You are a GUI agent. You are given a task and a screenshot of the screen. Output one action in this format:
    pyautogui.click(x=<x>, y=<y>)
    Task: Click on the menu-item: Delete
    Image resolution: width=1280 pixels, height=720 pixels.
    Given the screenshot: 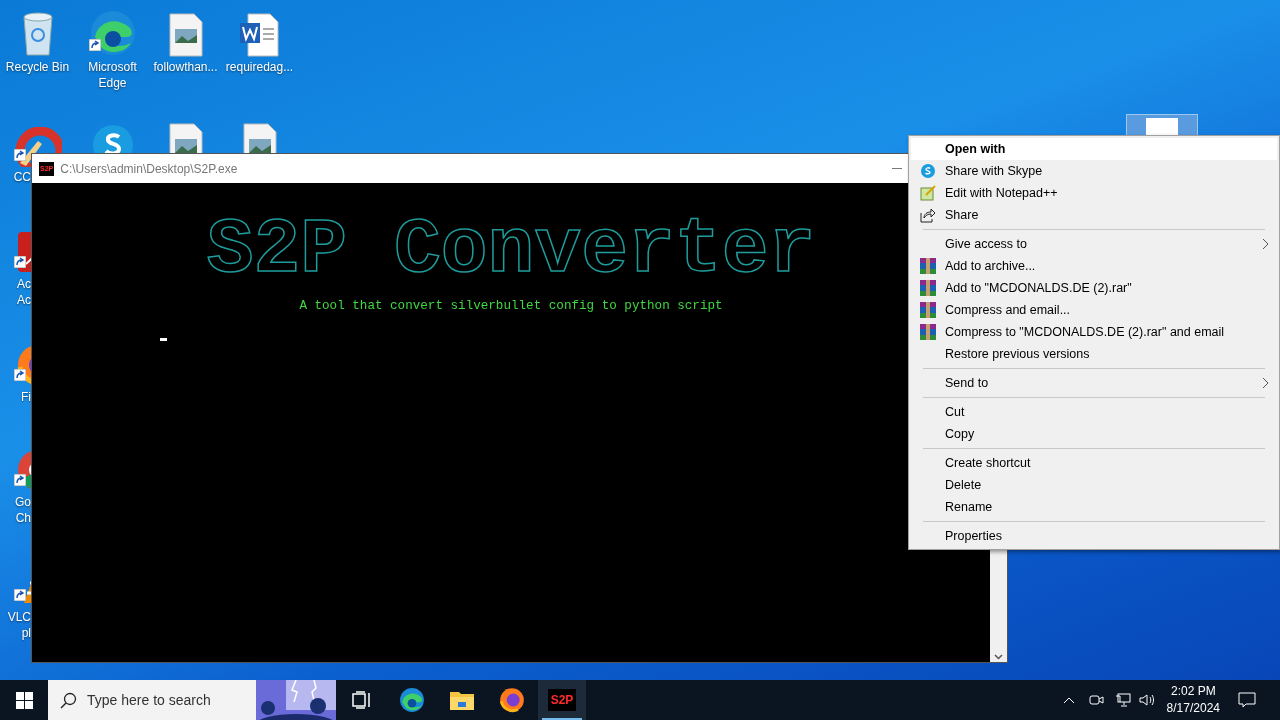 What is the action you would take?
    pyautogui.click(x=1094, y=485)
    